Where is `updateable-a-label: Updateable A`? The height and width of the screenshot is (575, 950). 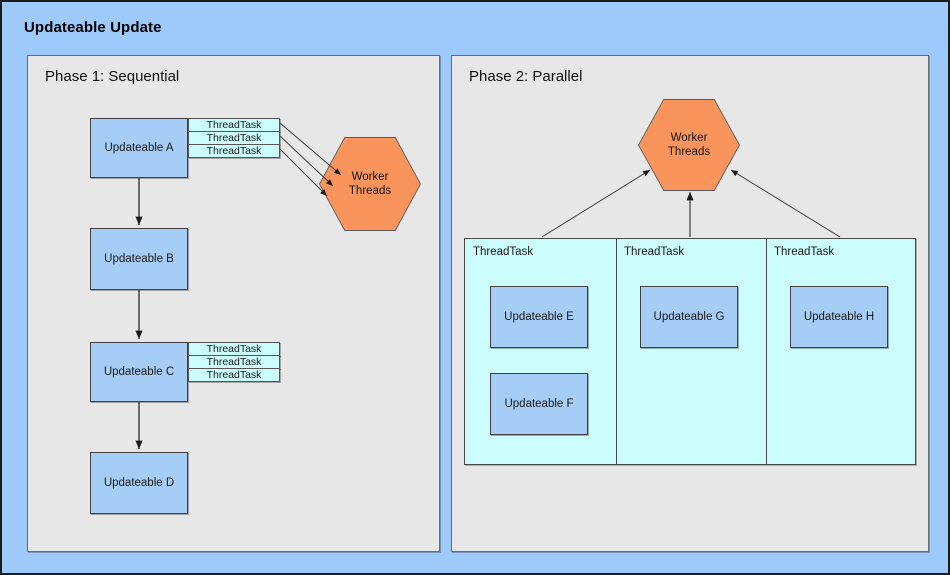
updateable-a-label: Updateable A is located at coordinates (139, 148).